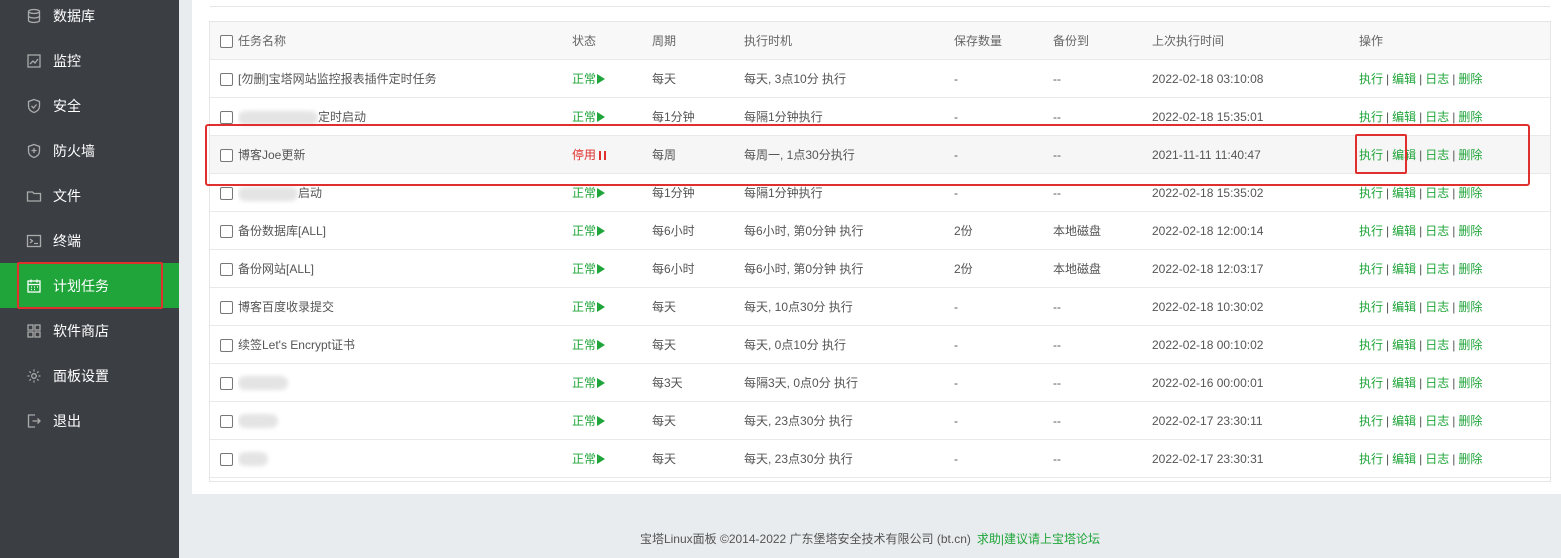 This screenshot has height=558, width=1561. Describe the element at coordinates (89, 330) in the screenshot. I see `sidebar-item-store: 软件商店` at that location.